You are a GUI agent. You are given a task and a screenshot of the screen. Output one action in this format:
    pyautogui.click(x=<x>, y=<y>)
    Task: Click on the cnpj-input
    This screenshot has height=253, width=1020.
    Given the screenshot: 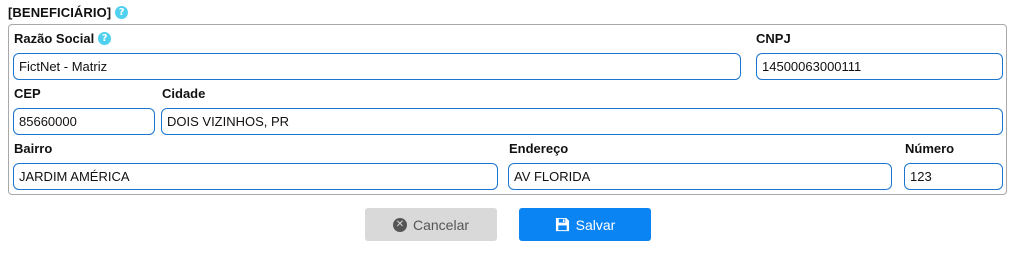 What is the action you would take?
    pyautogui.click(x=879, y=66)
    